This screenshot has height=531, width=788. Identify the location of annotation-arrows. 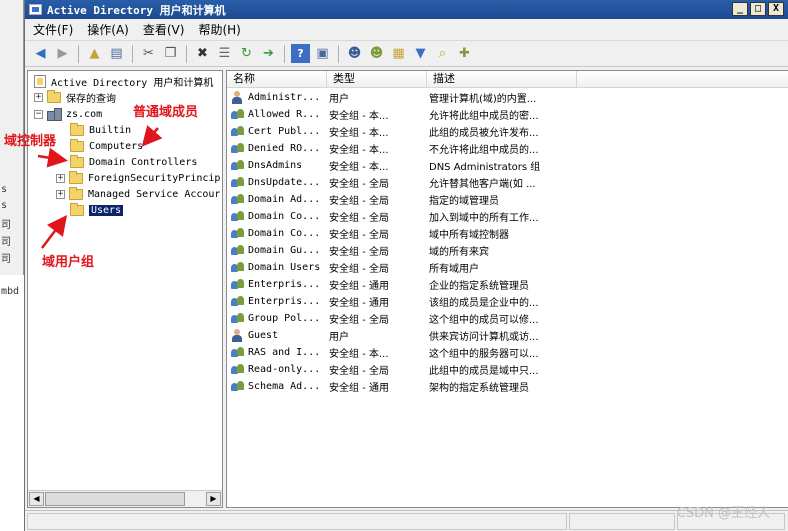
(100, 187).